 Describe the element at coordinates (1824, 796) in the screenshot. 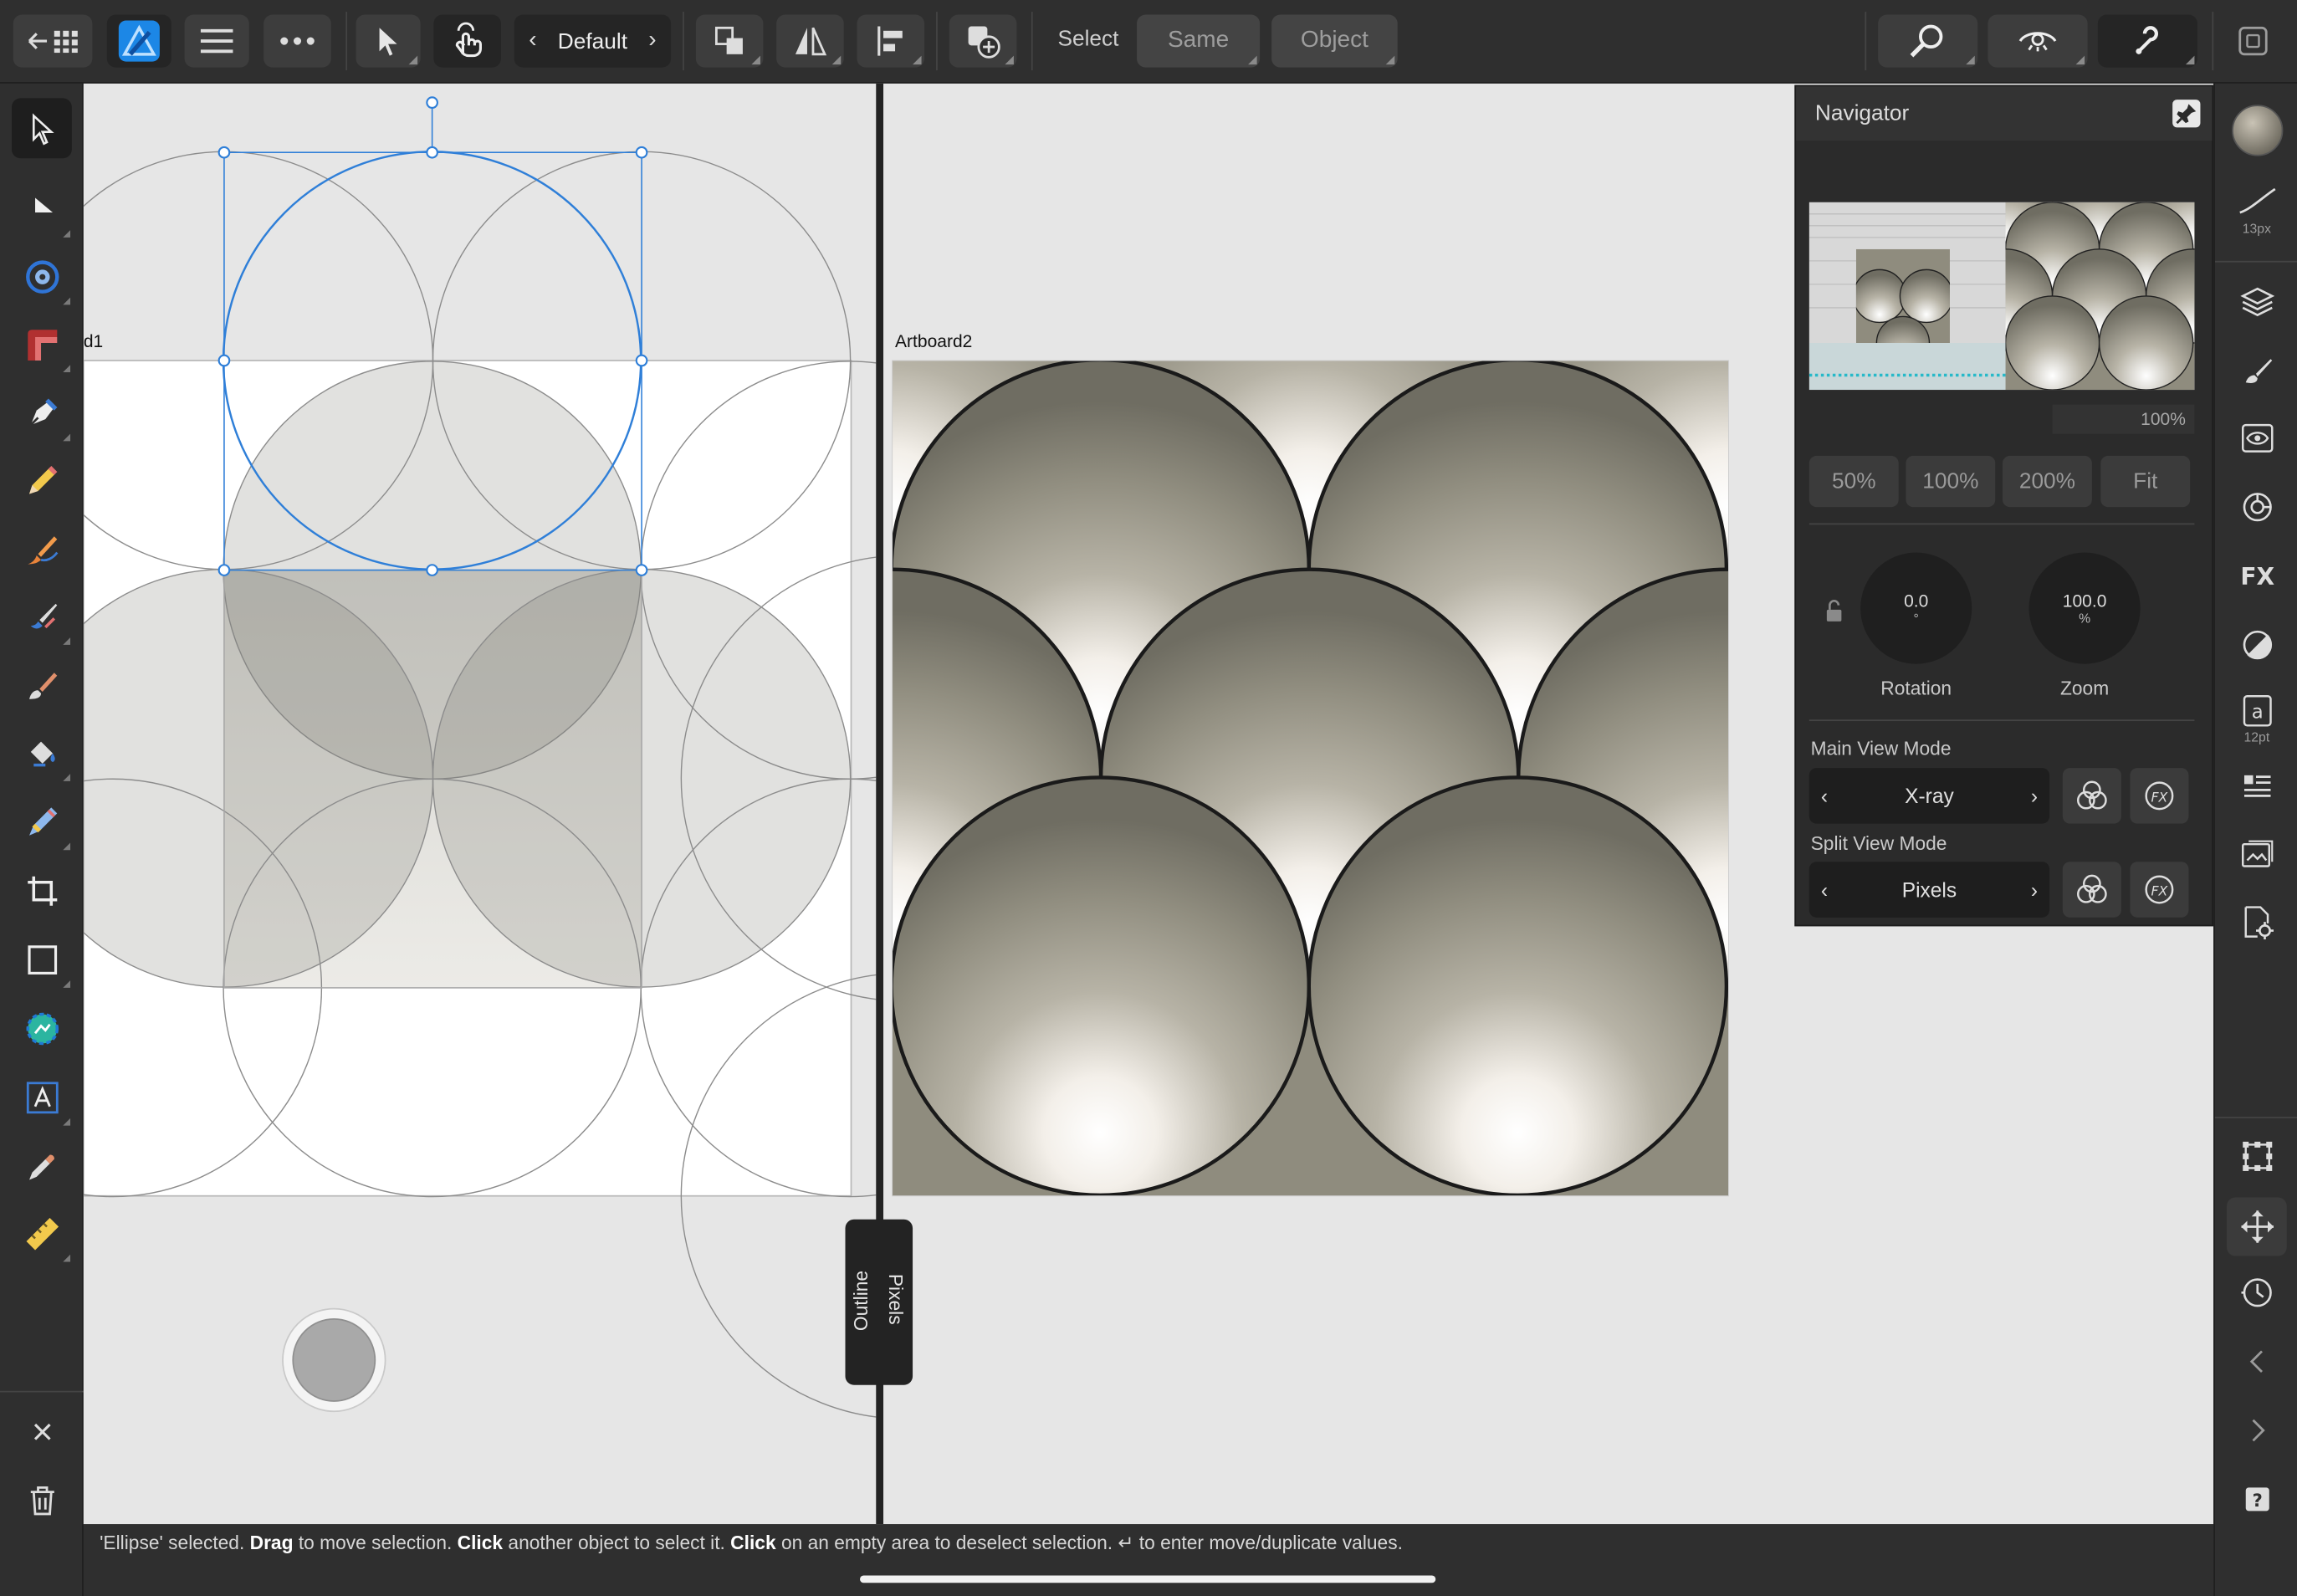

I see `main-view-prev-icon: ‹` at that location.